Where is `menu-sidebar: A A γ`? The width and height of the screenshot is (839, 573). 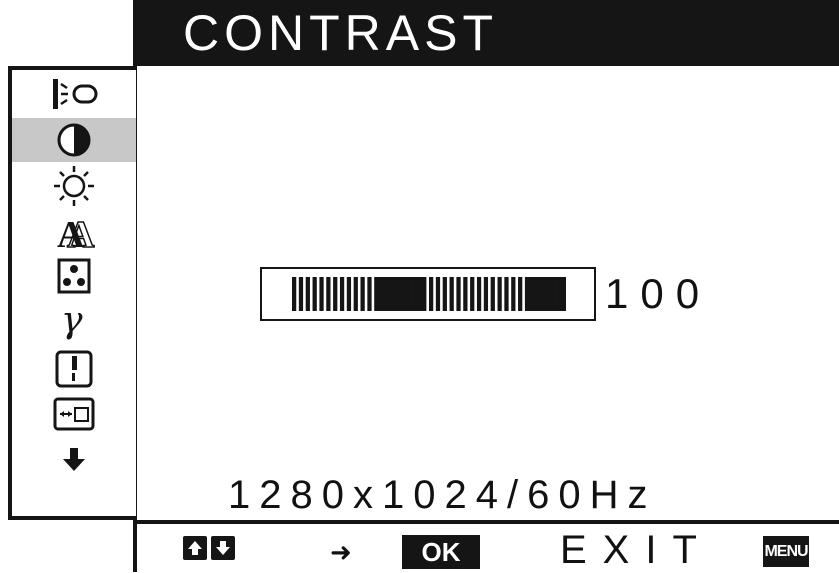 menu-sidebar: A A γ is located at coordinates (72, 293).